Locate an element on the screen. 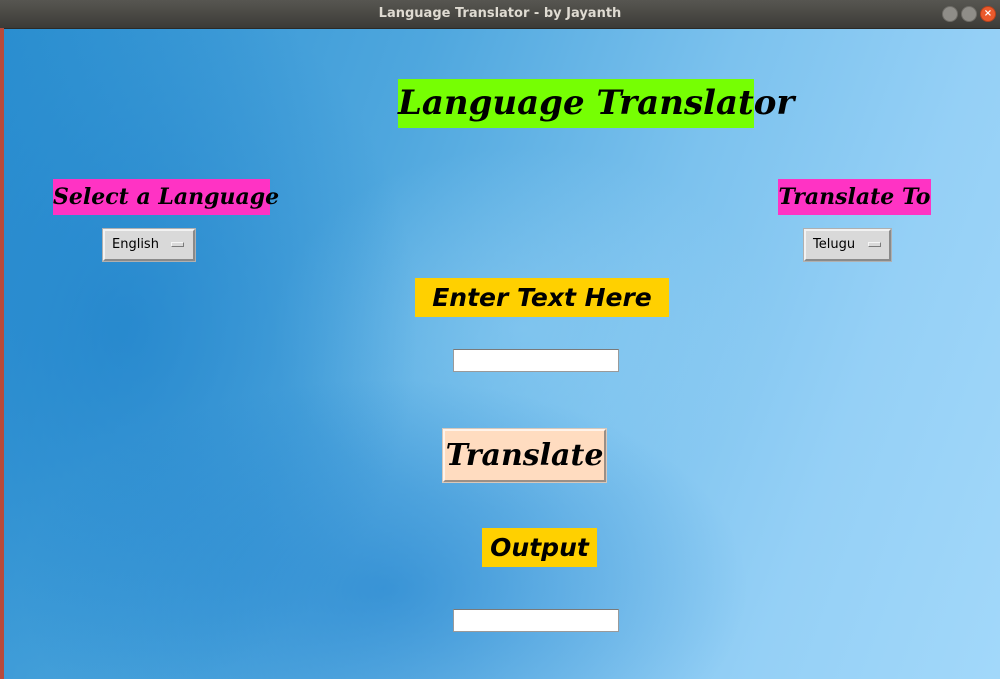 This screenshot has height=679, width=1000. input-text-field is located at coordinates (536, 360).